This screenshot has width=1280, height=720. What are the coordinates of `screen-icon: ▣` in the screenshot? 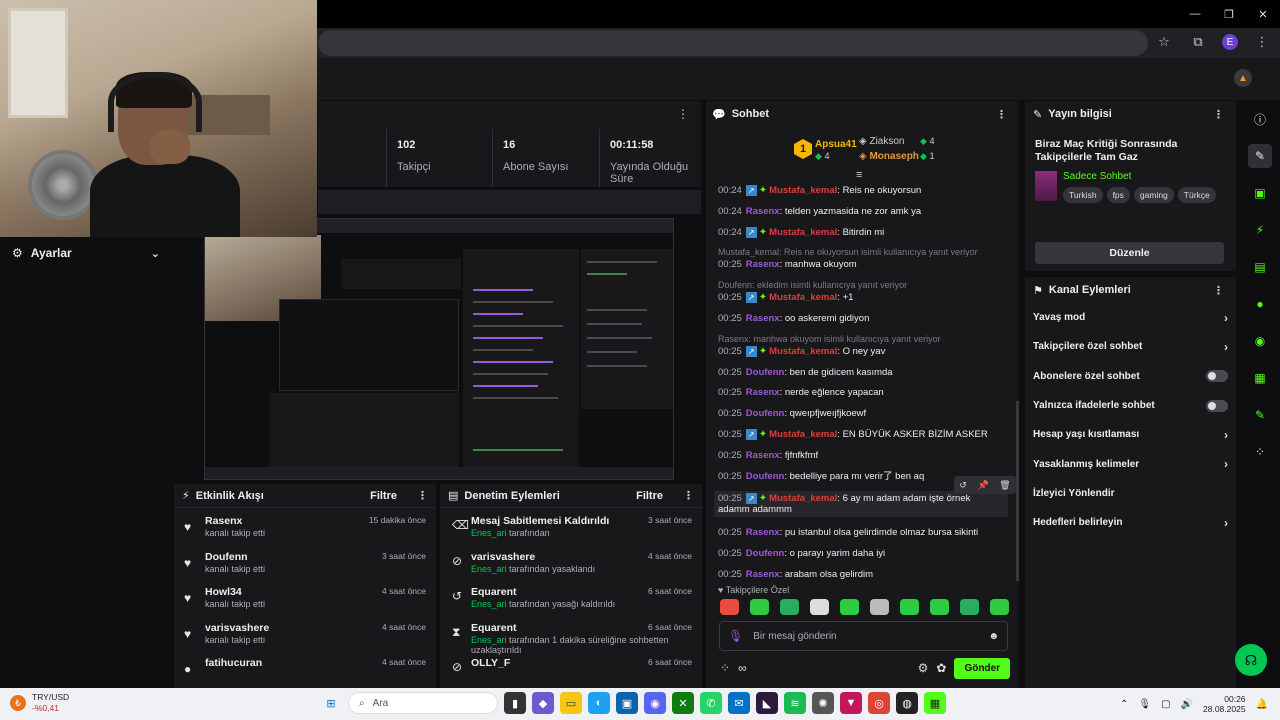 It's located at (1260, 193).